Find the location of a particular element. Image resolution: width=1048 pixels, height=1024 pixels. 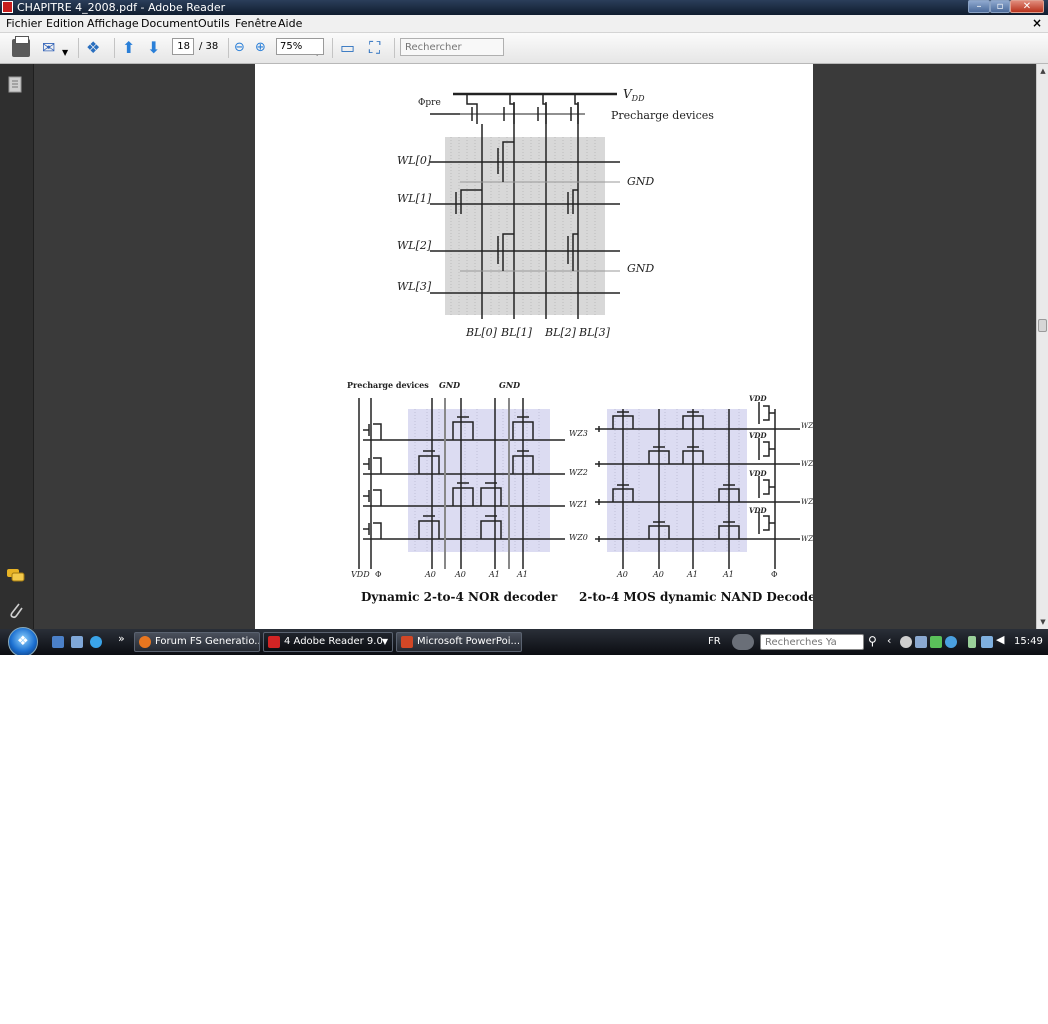

clock: 15:49 is located at coordinates (1028, 641).